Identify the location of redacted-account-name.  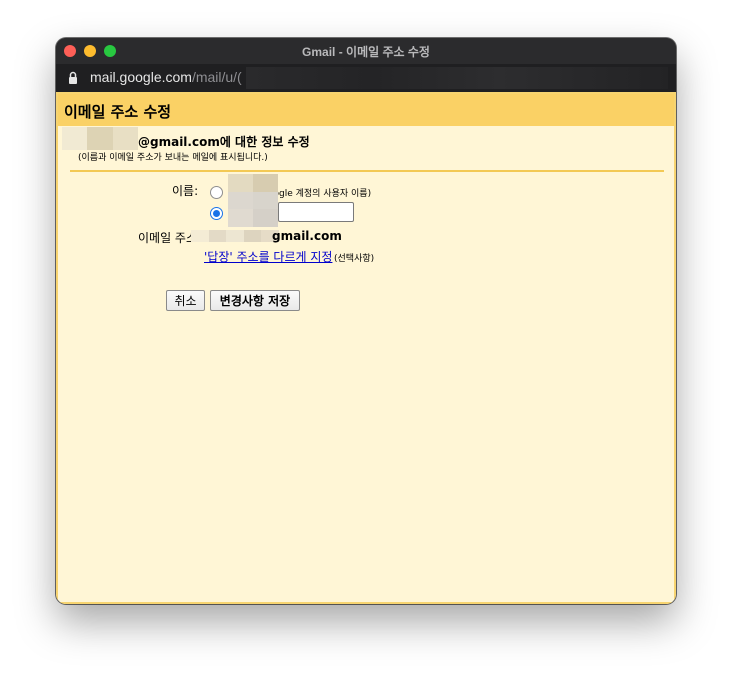
(100, 138).